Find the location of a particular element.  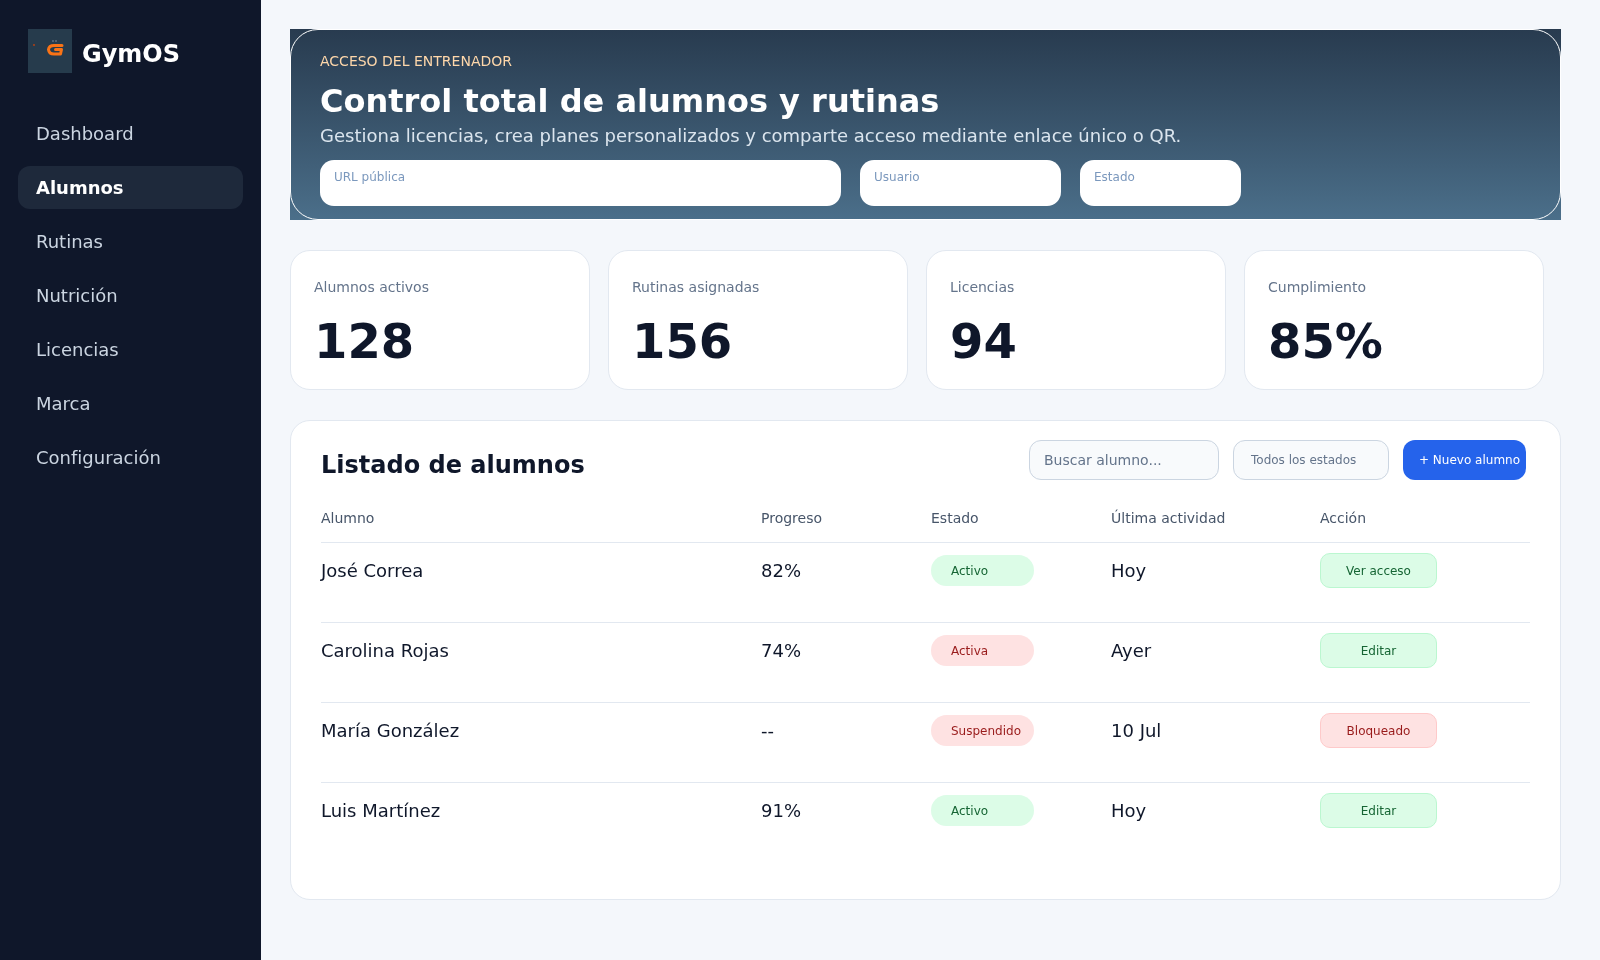

stat-value: 85% is located at coordinates (1325, 341).